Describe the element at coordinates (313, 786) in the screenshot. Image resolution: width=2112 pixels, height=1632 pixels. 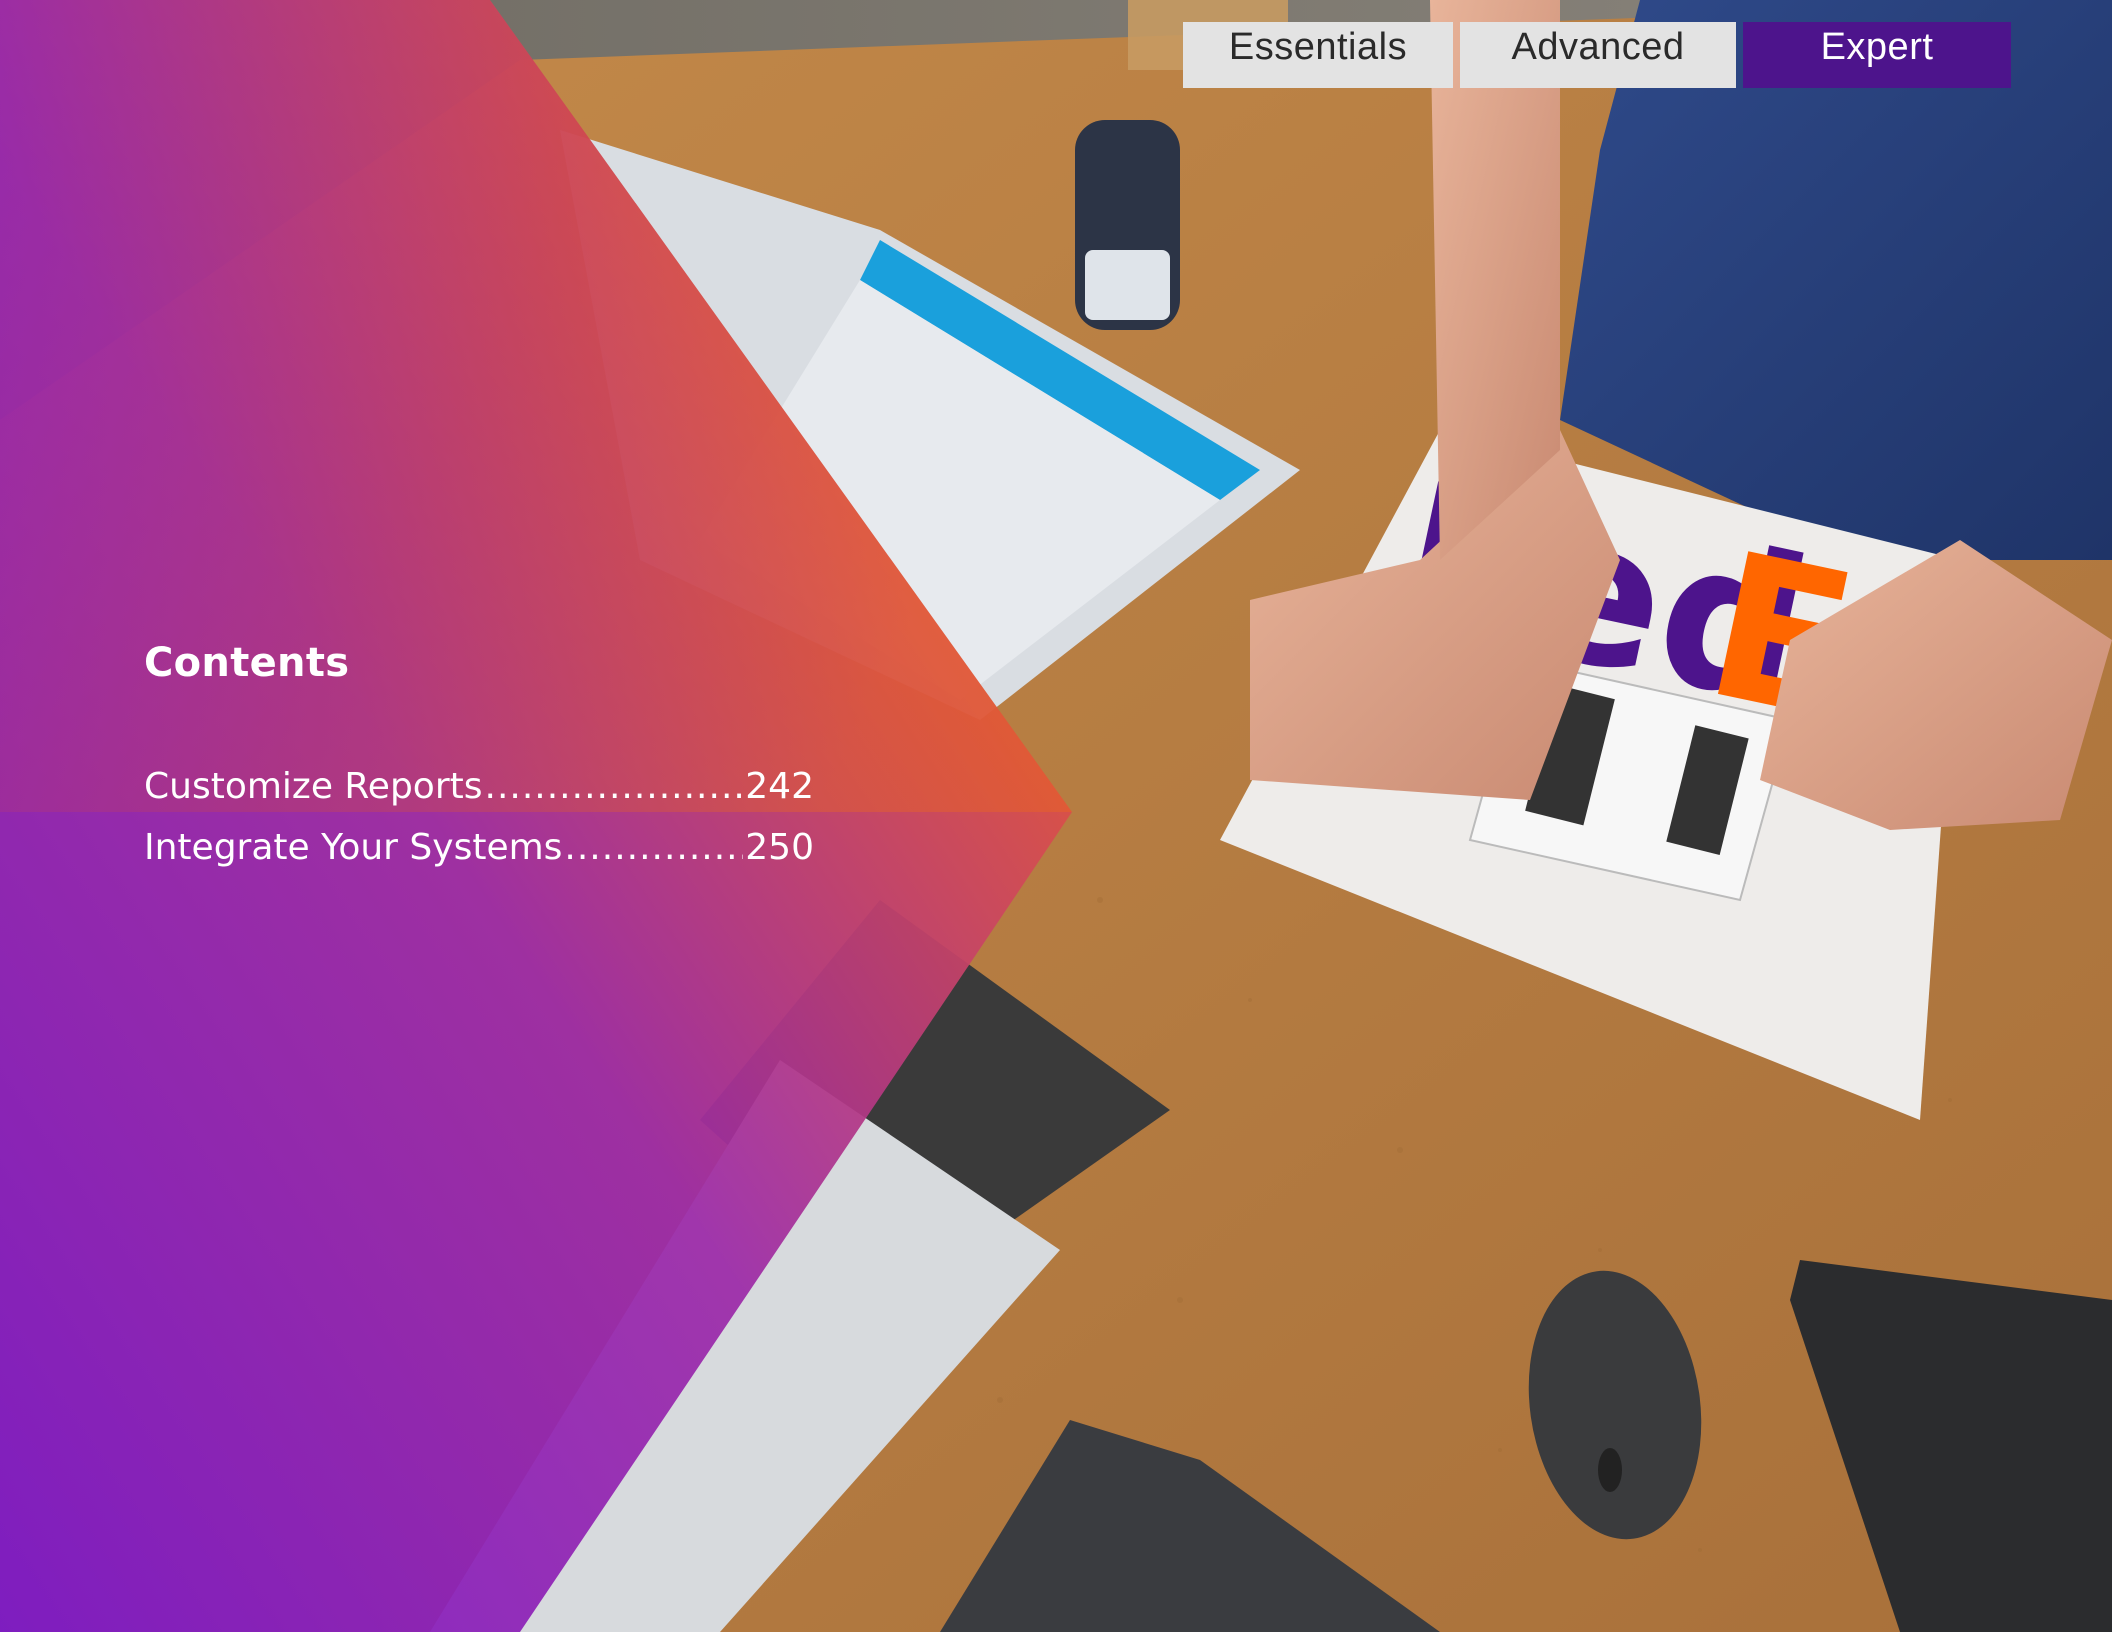
I see `toc-entry-label: Customize Reports` at that location.